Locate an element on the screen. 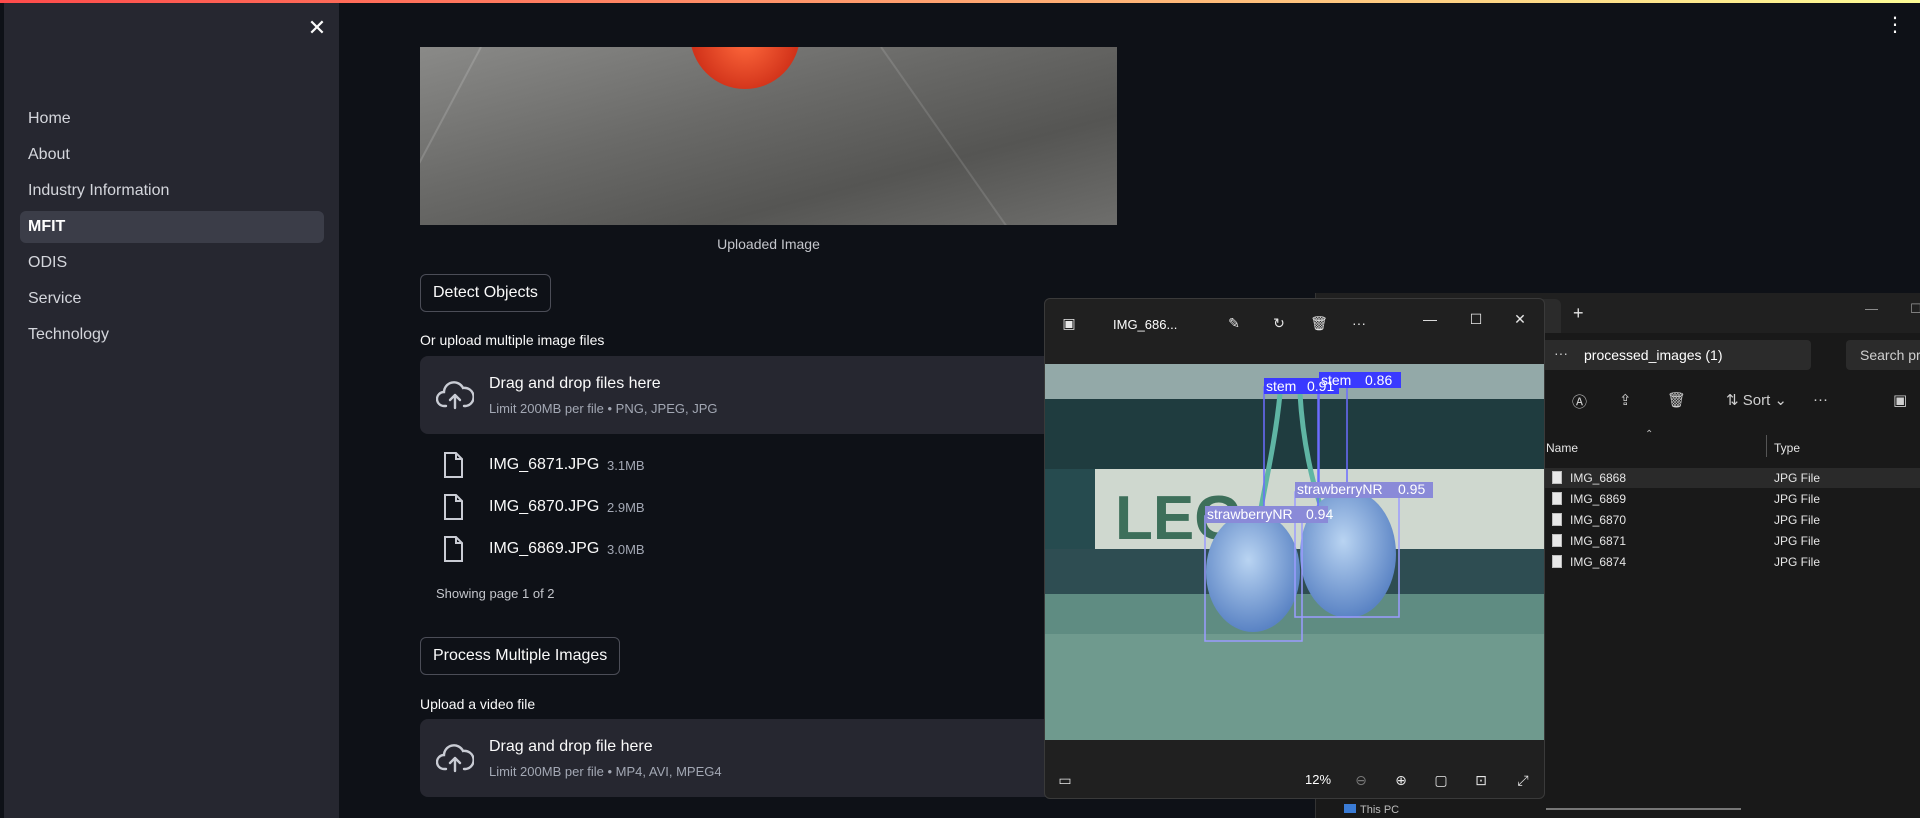  fullscreen-icon: ⤢ is located at coordinates (1523, 780).